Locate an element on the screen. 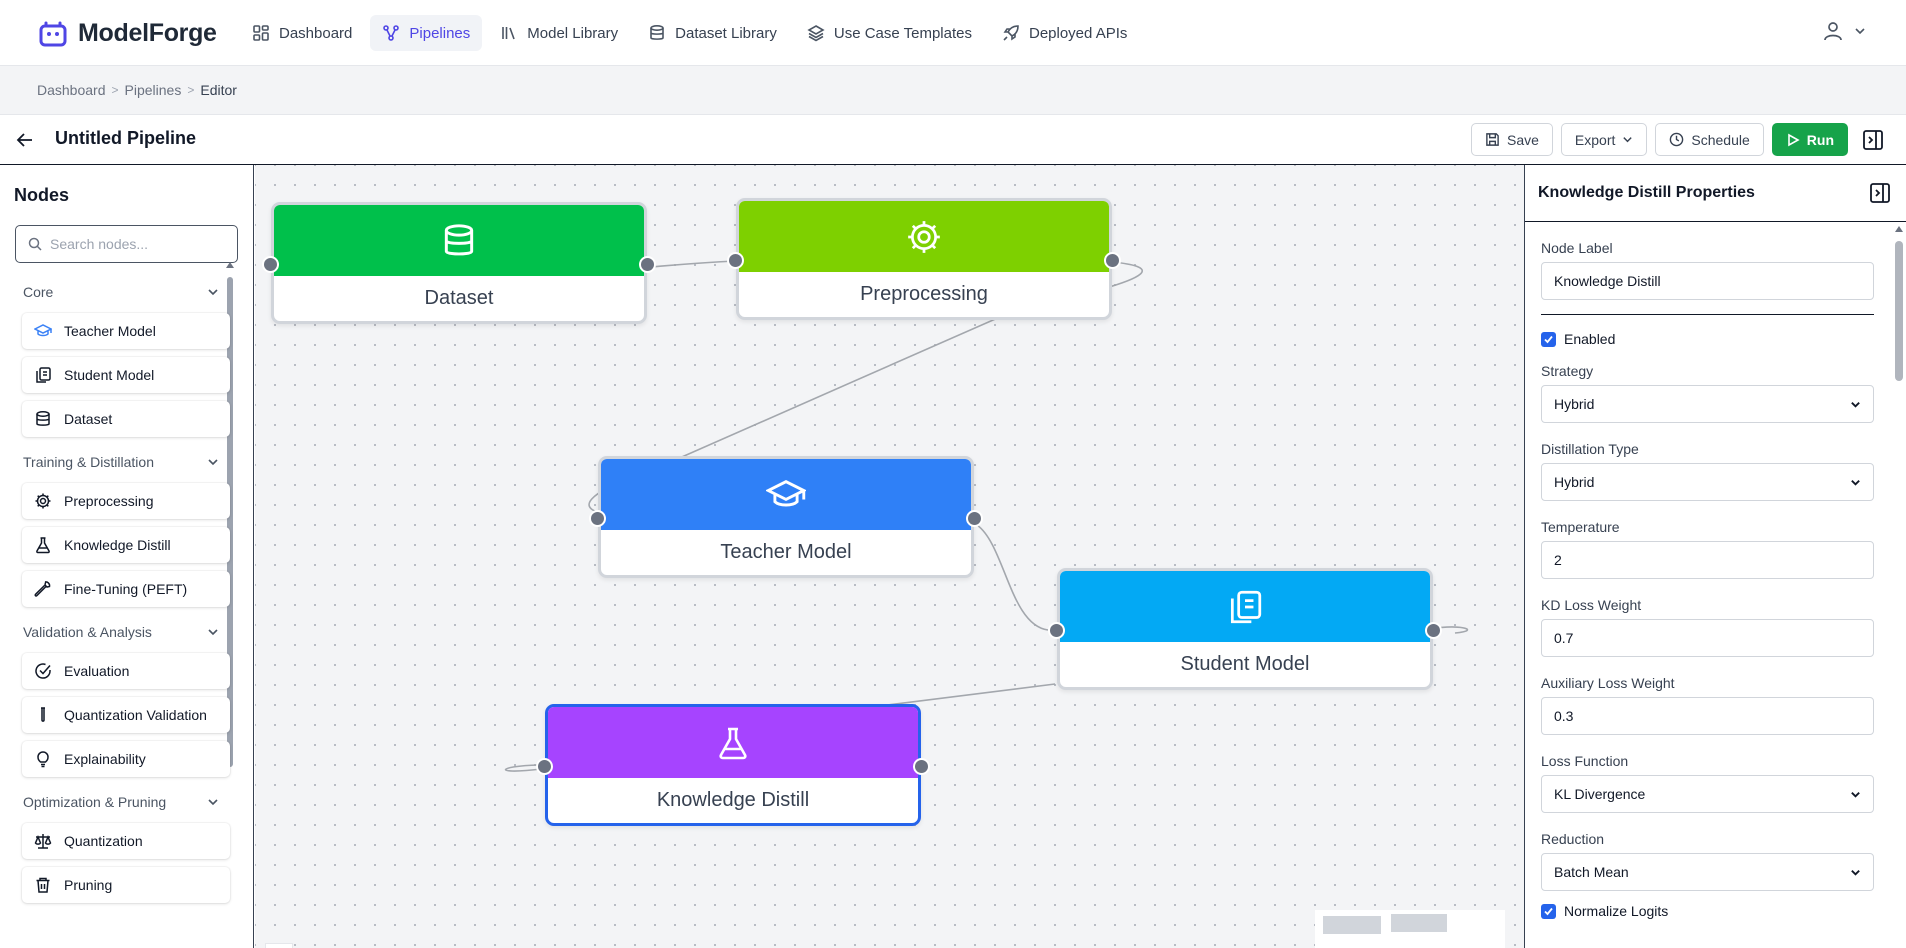 The image size is (1906, 948). kd-loss-weight-input: 0.7 is located at coordinates (1707, 638).